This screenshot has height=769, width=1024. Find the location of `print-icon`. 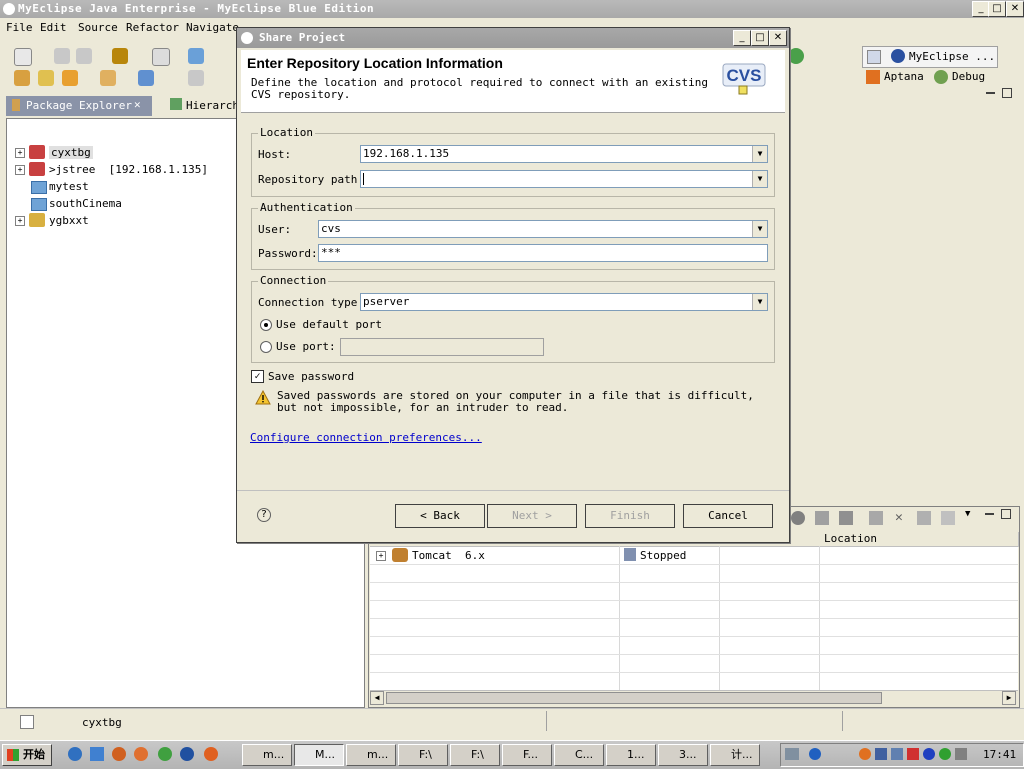

print-icon is located at coordinates (84, 56).